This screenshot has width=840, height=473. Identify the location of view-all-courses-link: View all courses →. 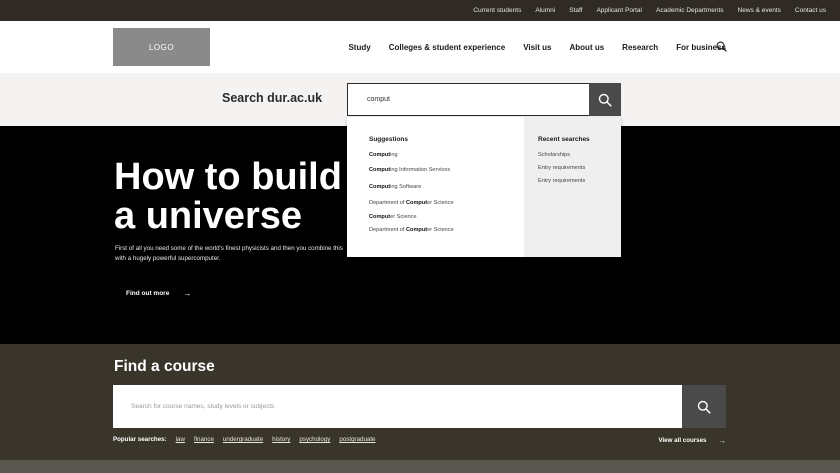
(692, 440).